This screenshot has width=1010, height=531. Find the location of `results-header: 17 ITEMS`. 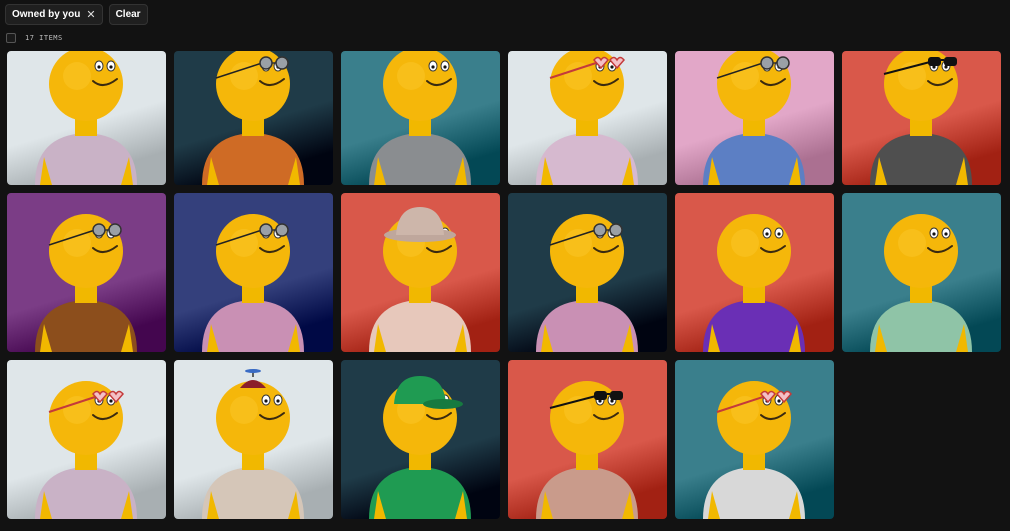

results-header: 17 ITEMS is located at coordinates (34, 38).